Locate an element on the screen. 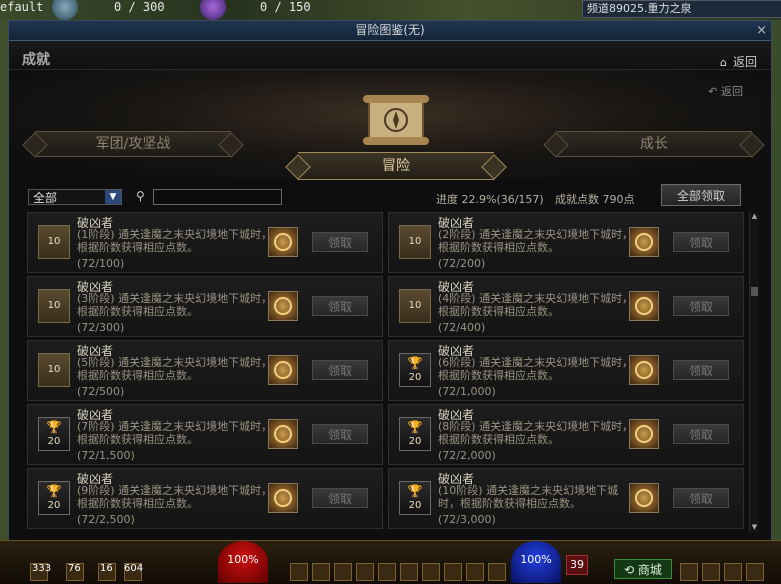 The image size is (781, 584). close-icon: × is located at coordinates (761, 30).